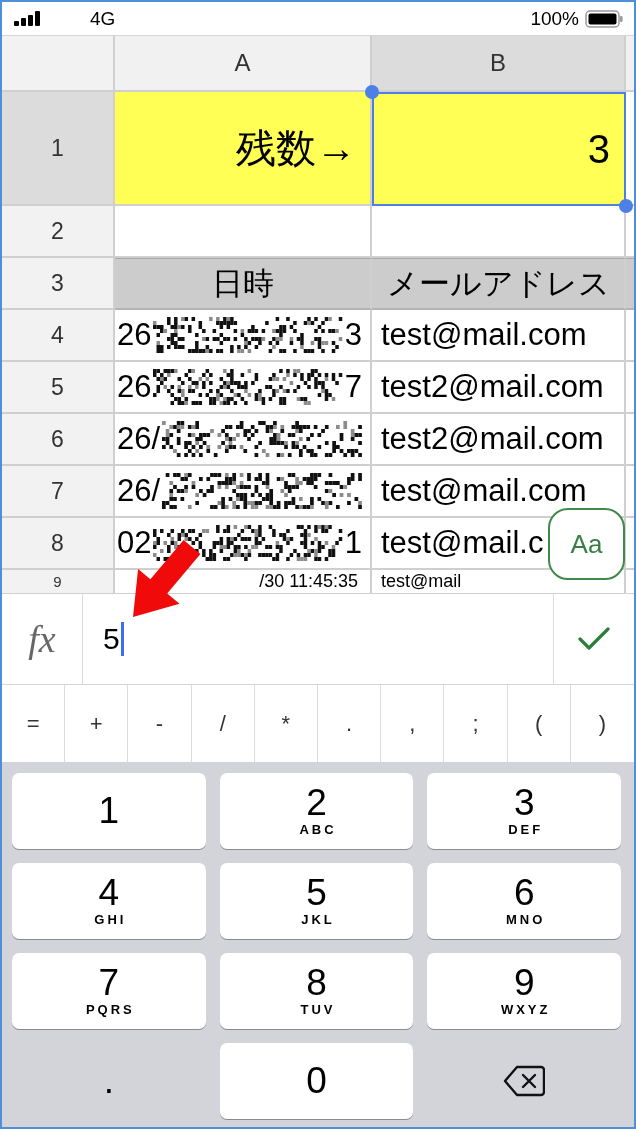 The width and height of the screenshot is (636, 1129). I want to click on formula-input: 5, so click(318, 639).